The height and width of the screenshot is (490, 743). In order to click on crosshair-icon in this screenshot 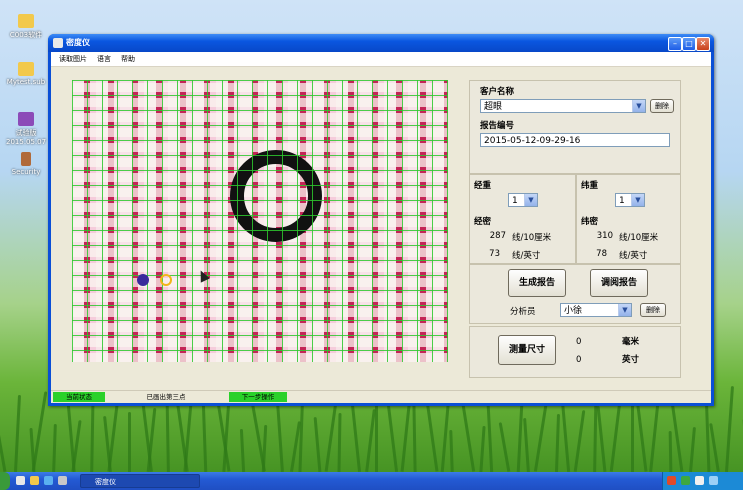, I will do `click(166, 280)`.